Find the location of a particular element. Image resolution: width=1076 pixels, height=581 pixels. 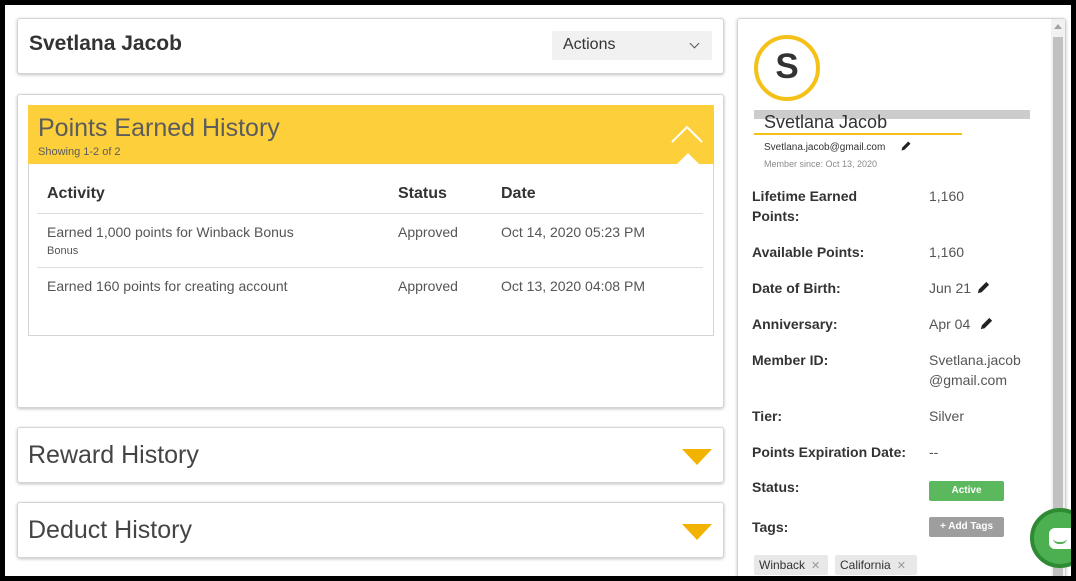

reward-history-title: Reward History is located at coordinates (113, 455).